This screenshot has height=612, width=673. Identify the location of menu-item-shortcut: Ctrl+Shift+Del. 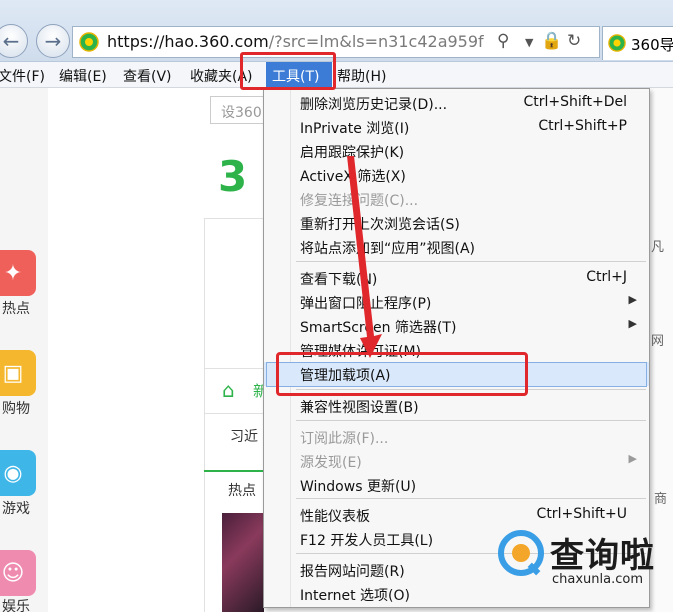
(575, 102).